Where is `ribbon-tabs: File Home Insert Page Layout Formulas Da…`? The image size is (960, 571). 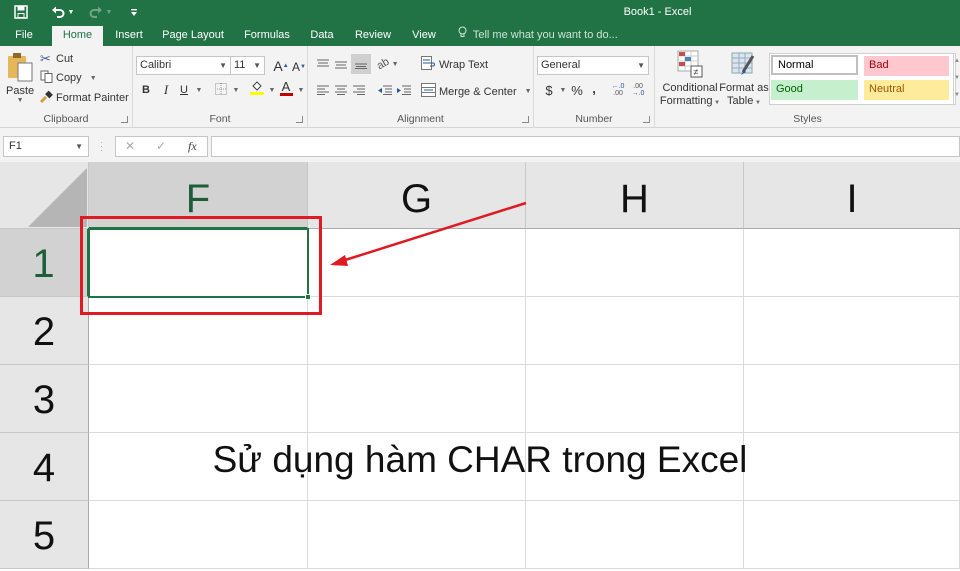
ribbon-tabs: File Home Insert Page Layout Formulas Da… is located at coordinates (480, 36).